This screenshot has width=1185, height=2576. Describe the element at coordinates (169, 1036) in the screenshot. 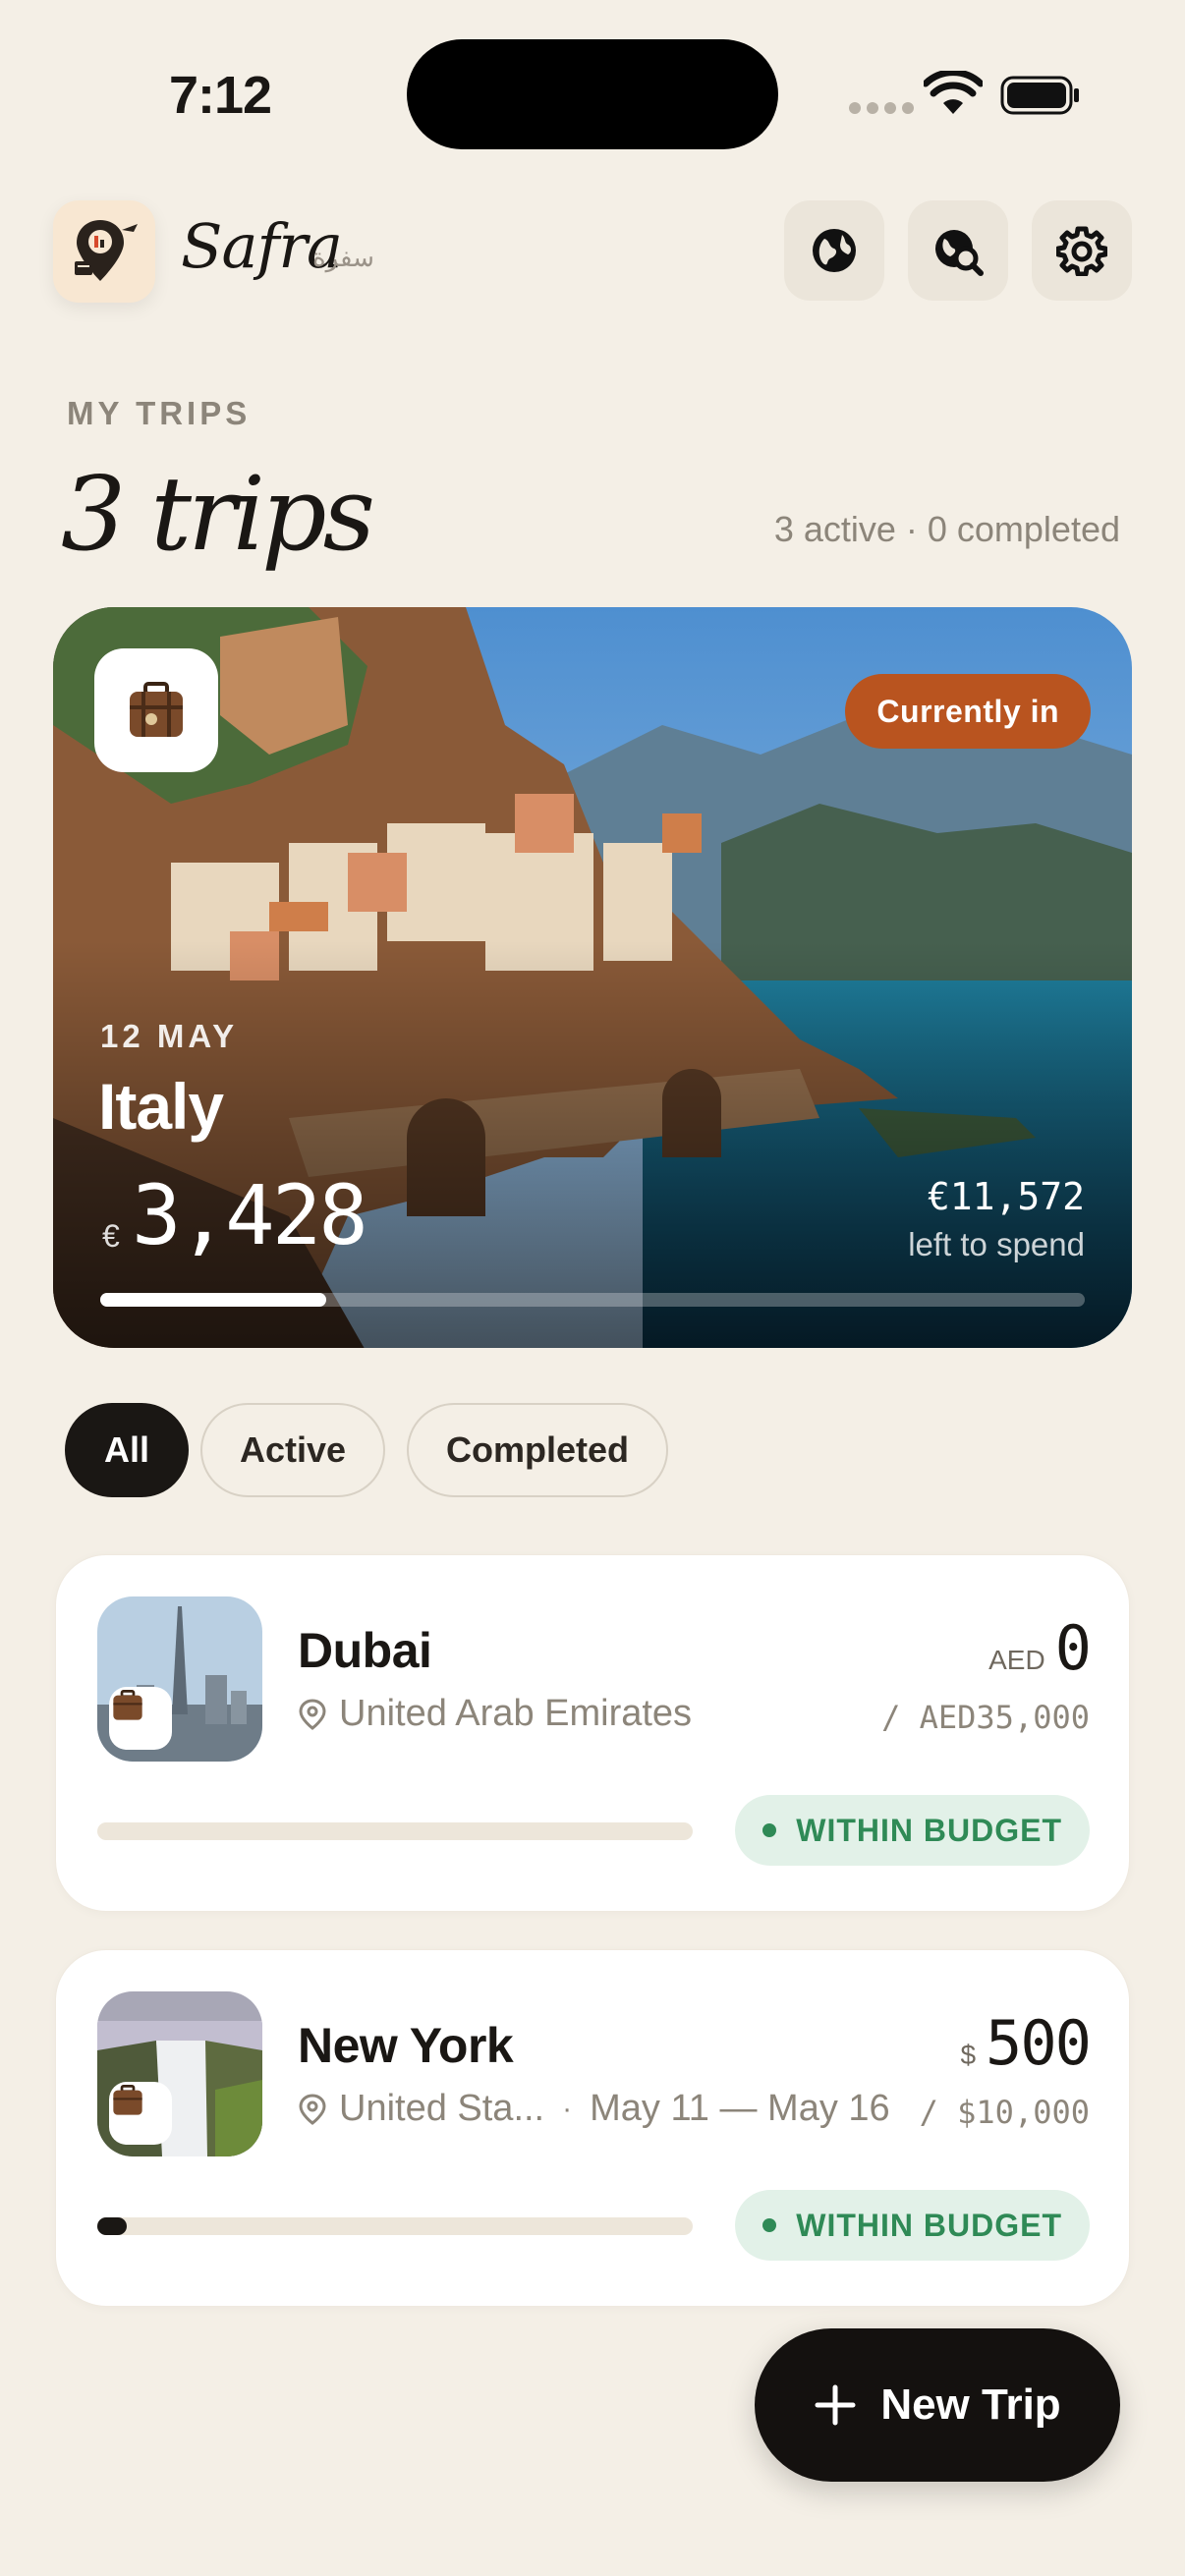

I see `trip-date: 12 MAY` at that location.